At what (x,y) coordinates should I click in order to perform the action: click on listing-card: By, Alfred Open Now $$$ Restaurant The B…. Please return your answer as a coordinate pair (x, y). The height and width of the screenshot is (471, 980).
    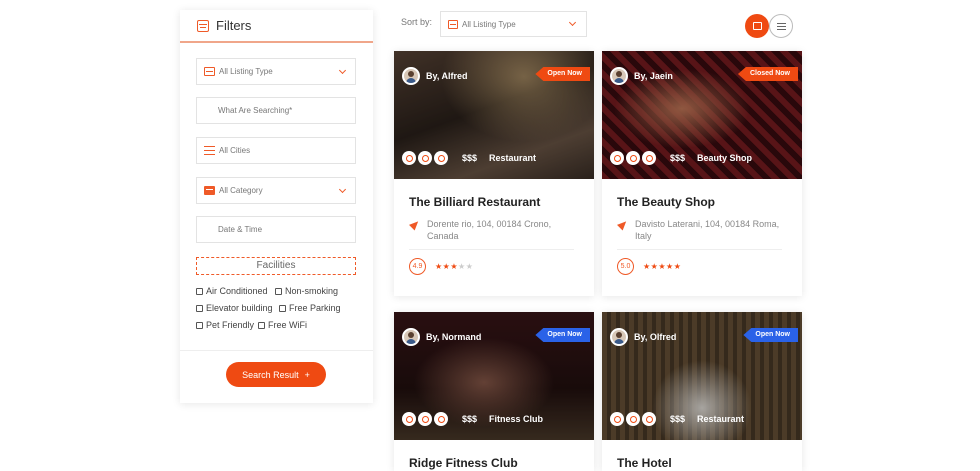
    Looking at the image, I should click on (494, 173).